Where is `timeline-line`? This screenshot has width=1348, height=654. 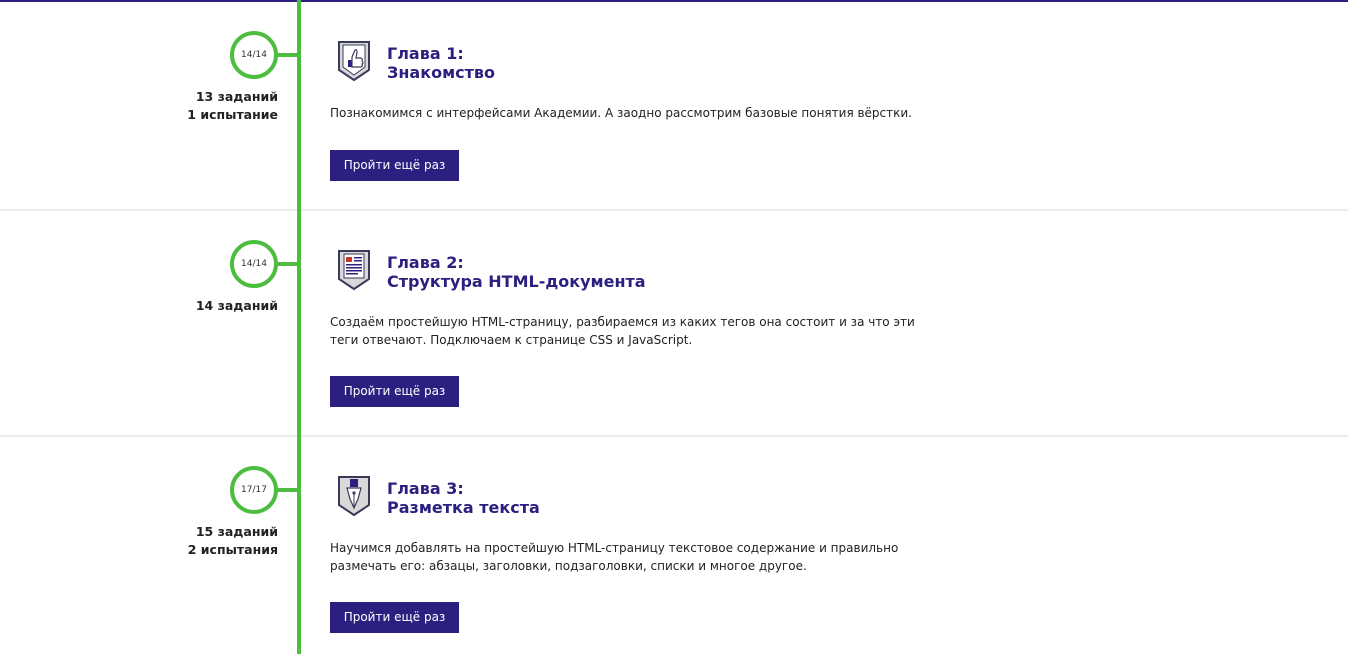 timeline-line is located at coordinates (299, 327).